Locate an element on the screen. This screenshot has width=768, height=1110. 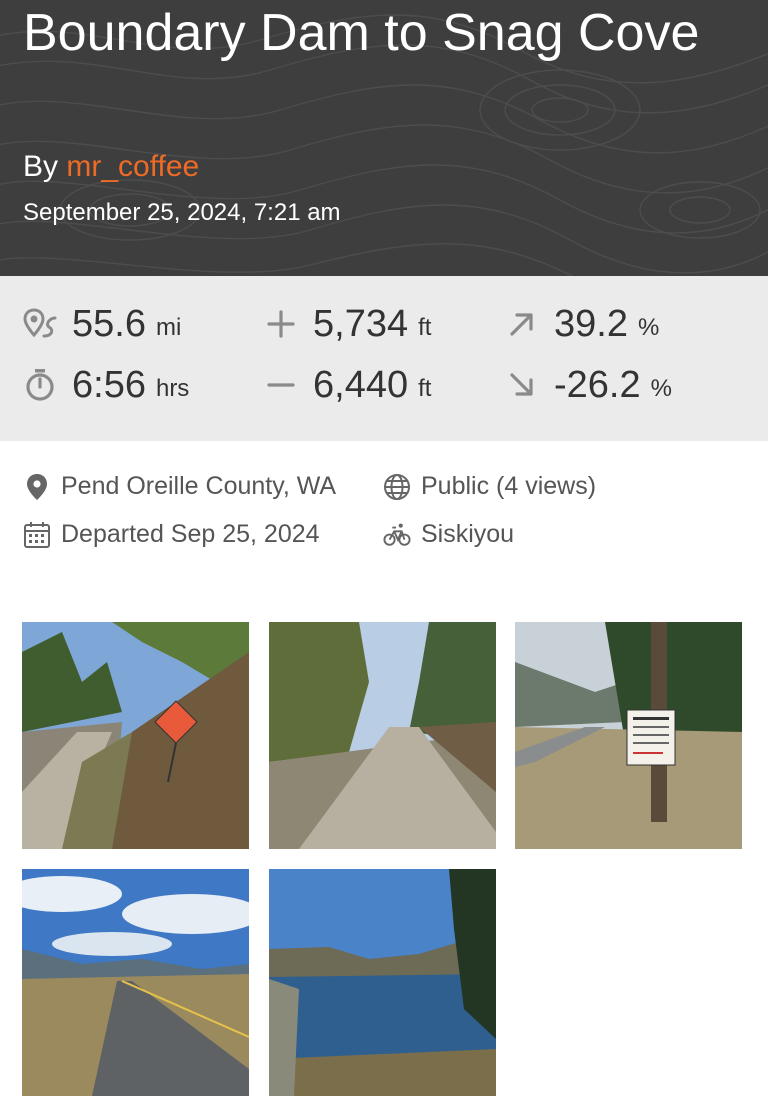
author-link: mr_coffee is located at coordinates (132, 166).